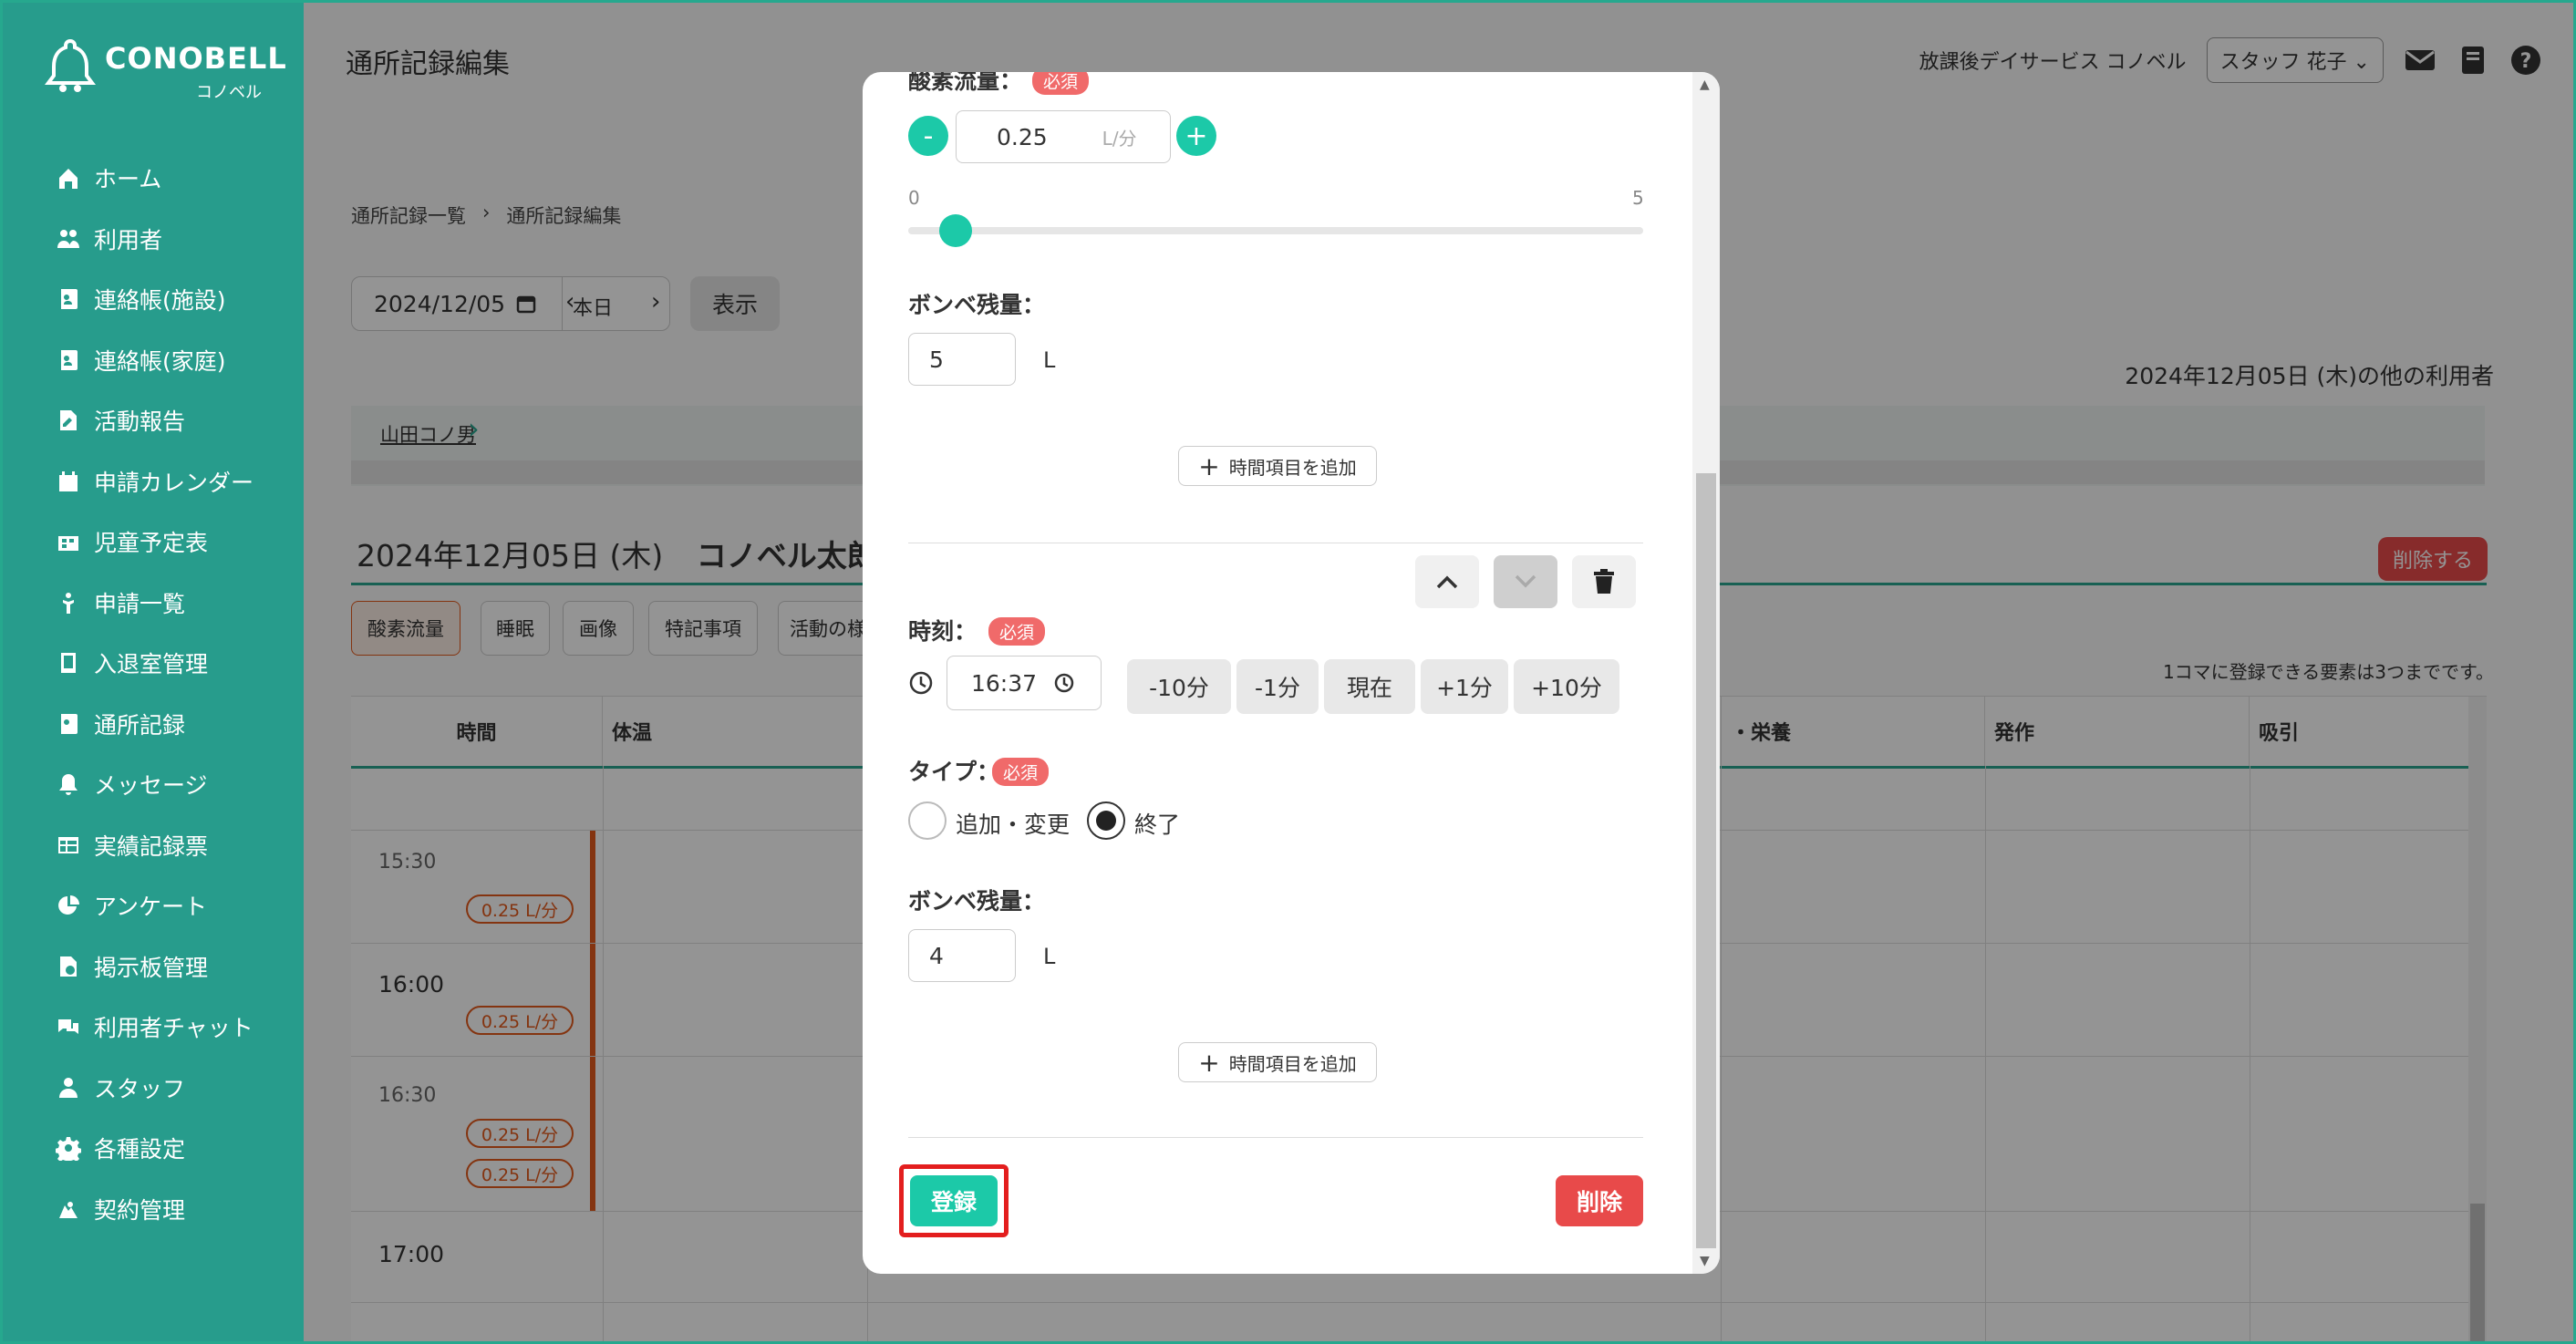 This screenshot has height=1344, width=2576. What do you see at coordinates (151, 907) in the screenshot?
I see `sidebar-item-label: アンケート` at bounding box center [151, 907].